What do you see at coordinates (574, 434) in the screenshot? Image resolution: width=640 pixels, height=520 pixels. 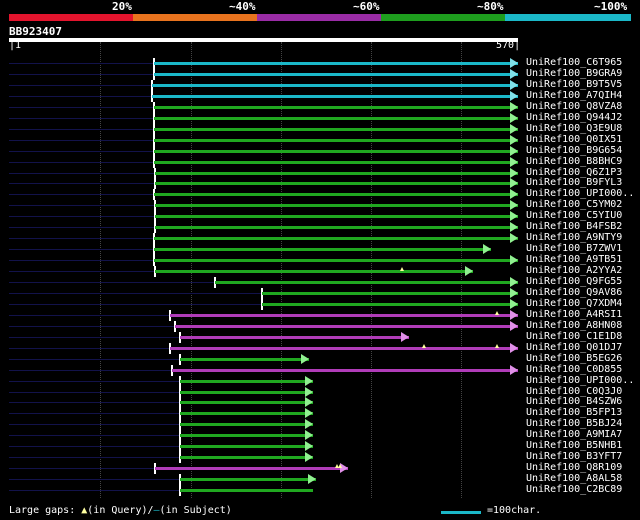 I see `hit-accession-link: UniRef100_A9MIA7` at bounding box center [574, 434].